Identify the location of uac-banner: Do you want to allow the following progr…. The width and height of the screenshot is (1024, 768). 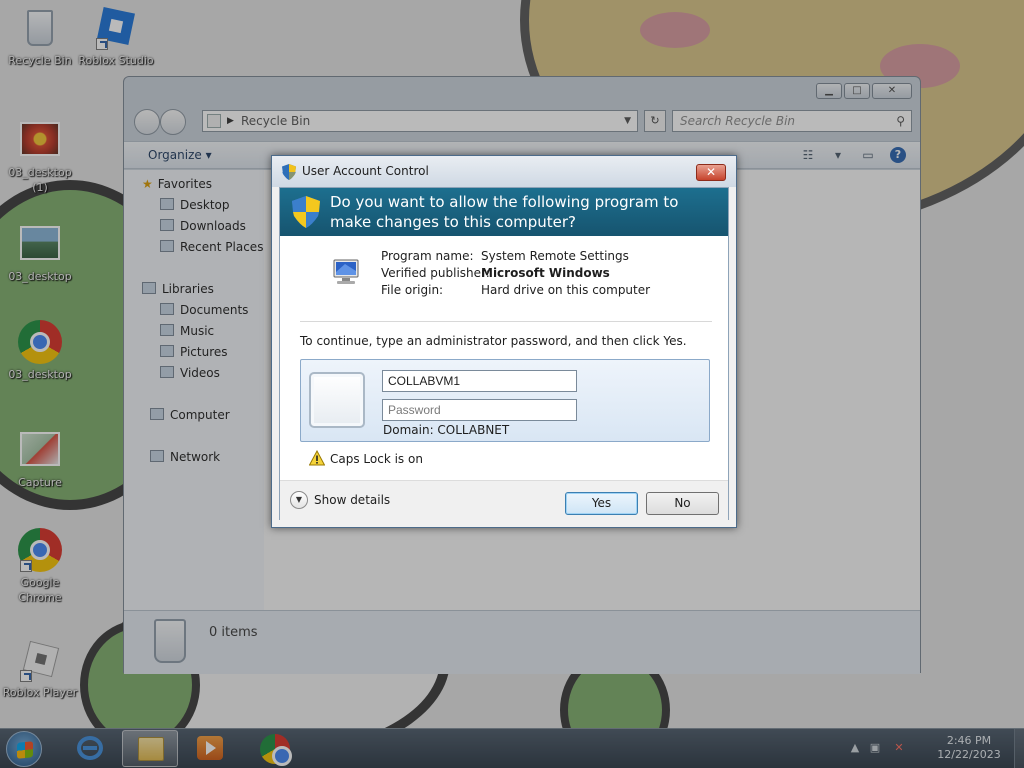
(504, 212).